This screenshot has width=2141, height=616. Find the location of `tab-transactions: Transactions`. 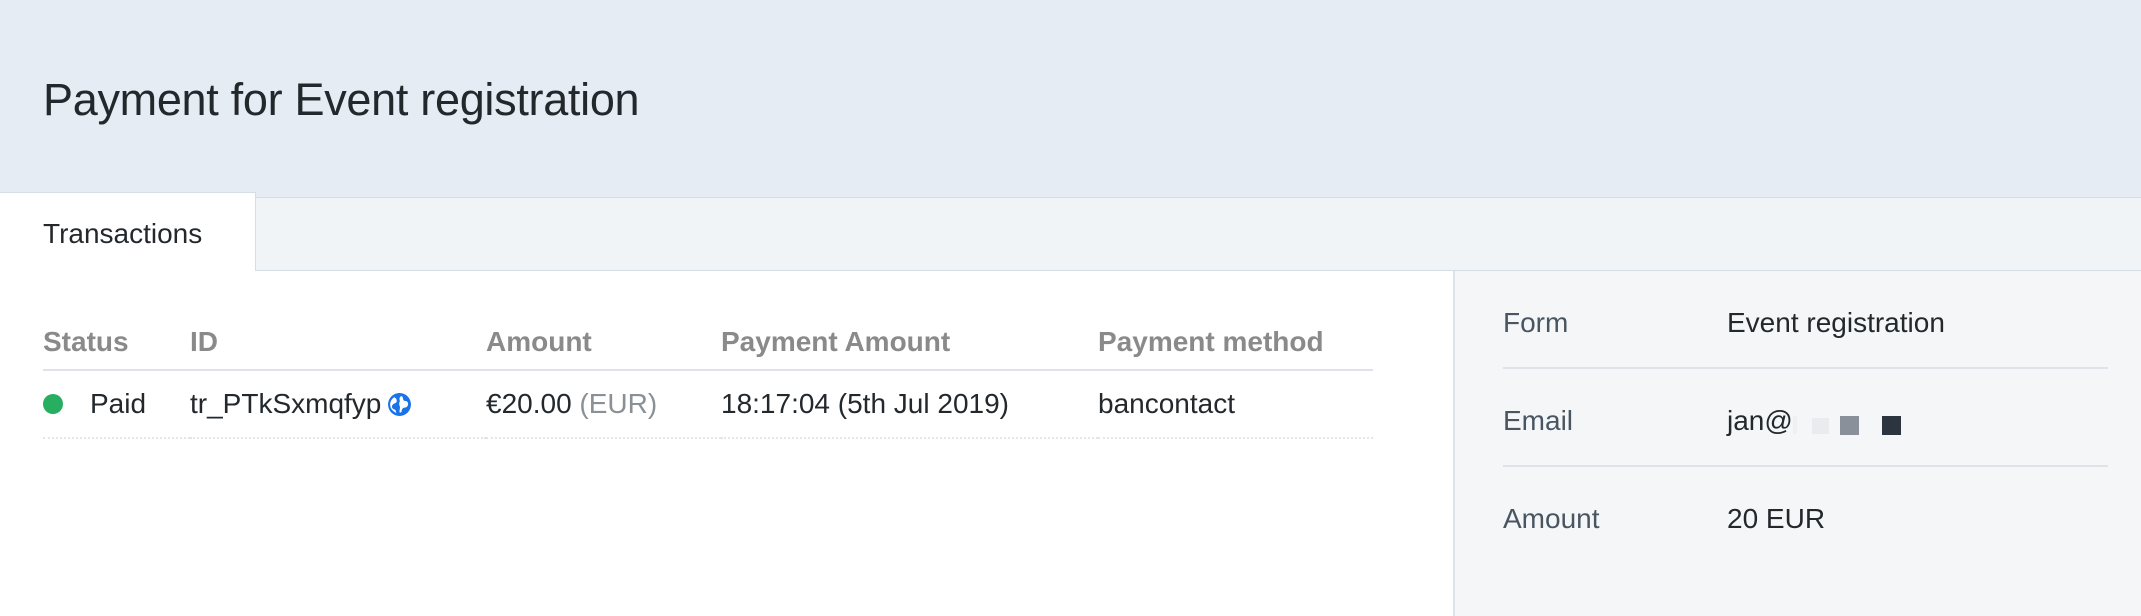

tab-transactions: Transactions is located at coordinates (128, 232).